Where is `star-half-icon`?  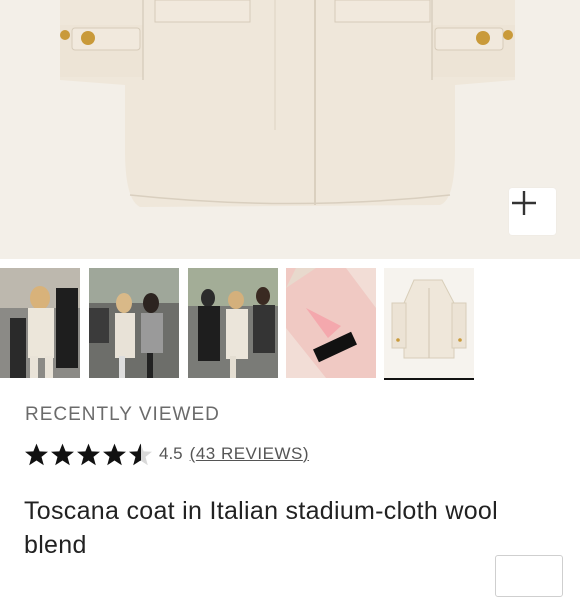 star-half-icon is located at coordinates (140, 454).